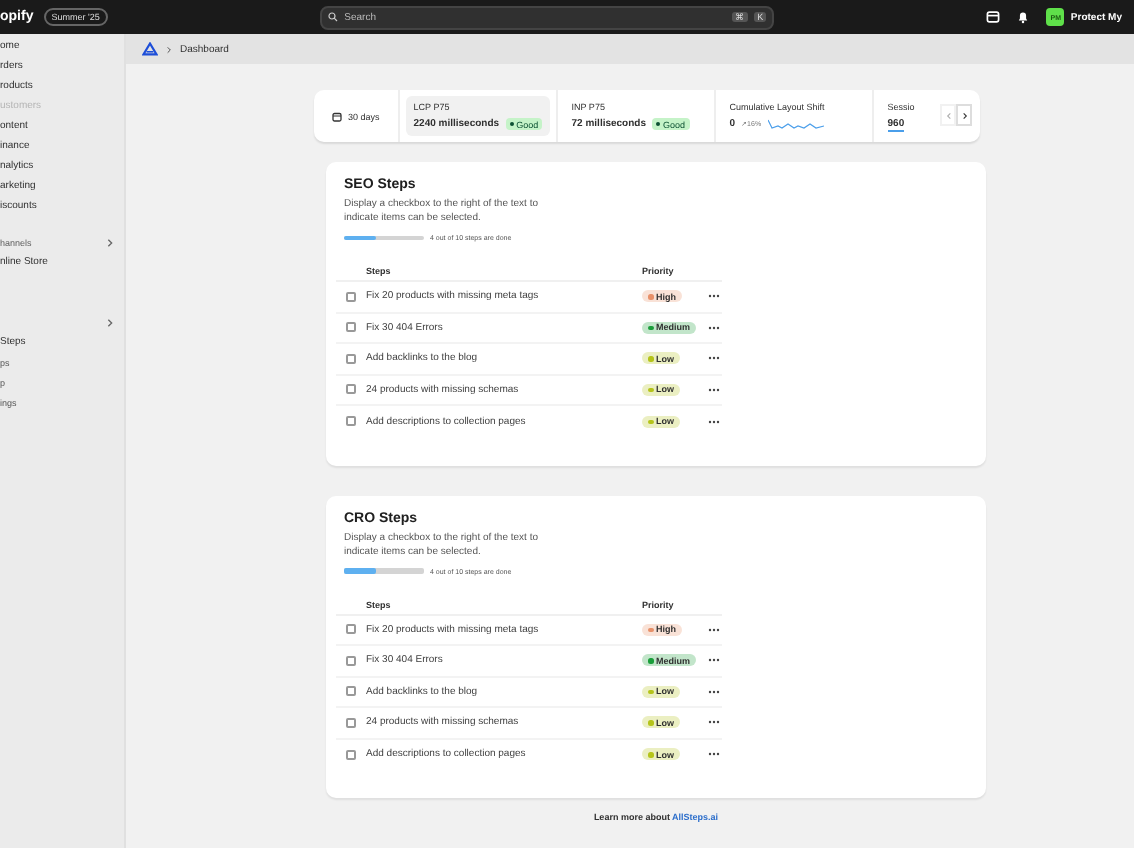 This screenshot has height=848, width=1134. Describe the element at coordinates (333, 17) in the screenshot. I see `search-icon` at that location.